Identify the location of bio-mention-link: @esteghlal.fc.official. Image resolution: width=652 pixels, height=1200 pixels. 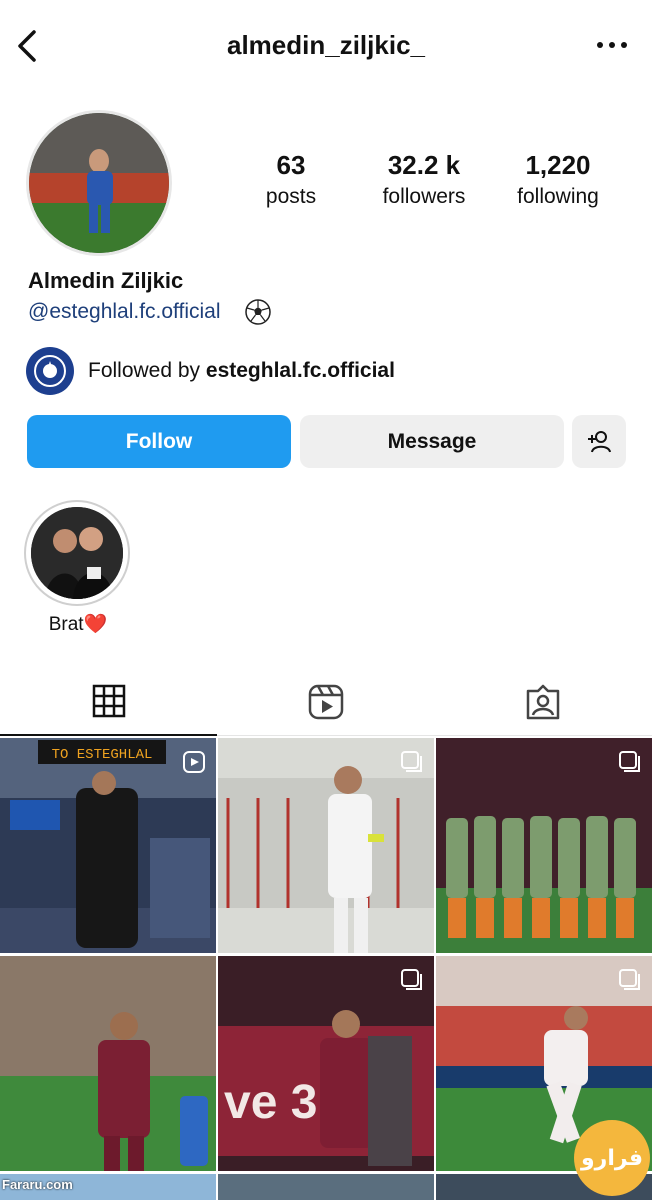
(124, 312).